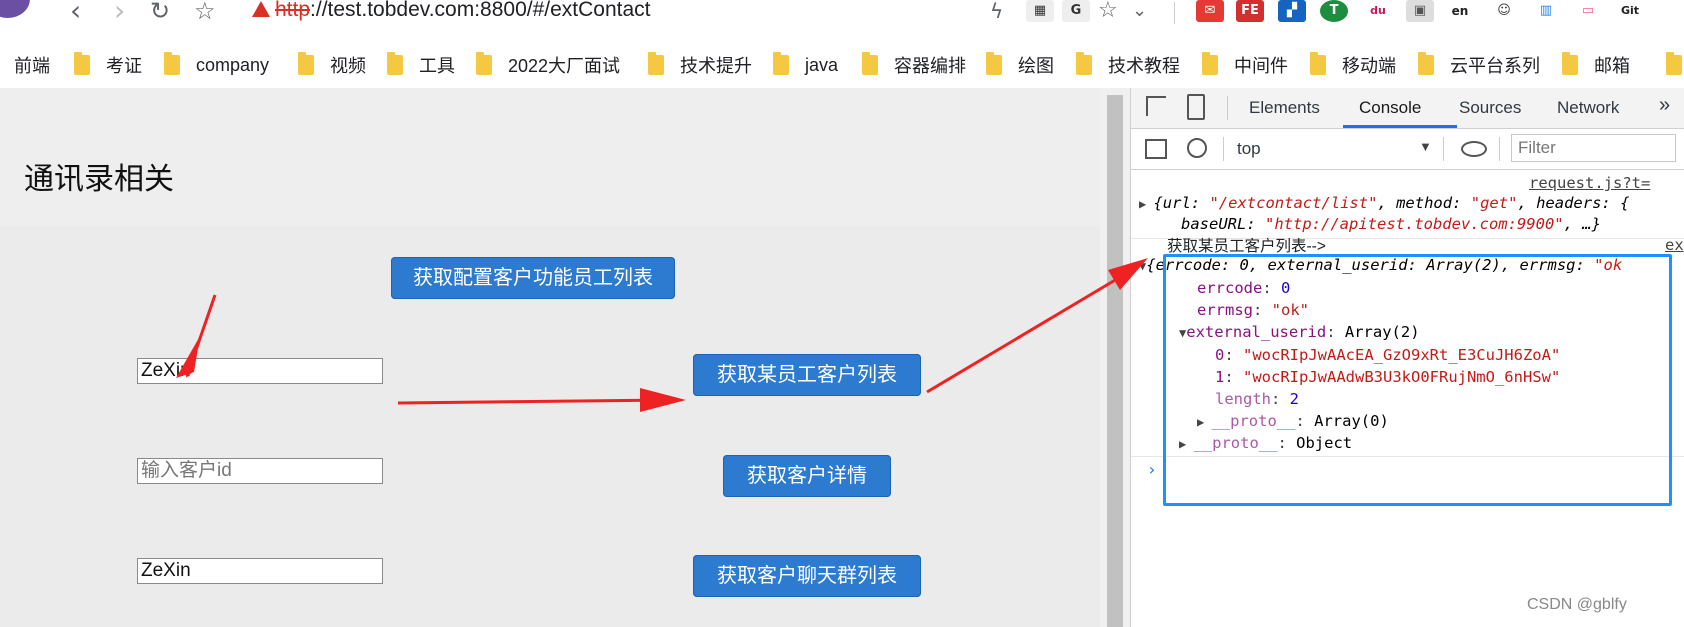 Image resolution: width=1684 pixels, height=627 pixels. What do you see at coordinates (1577, 604) in the screenshot?
I see `watermark: CSDN @gblfy` at bounding box center [1577, 604].